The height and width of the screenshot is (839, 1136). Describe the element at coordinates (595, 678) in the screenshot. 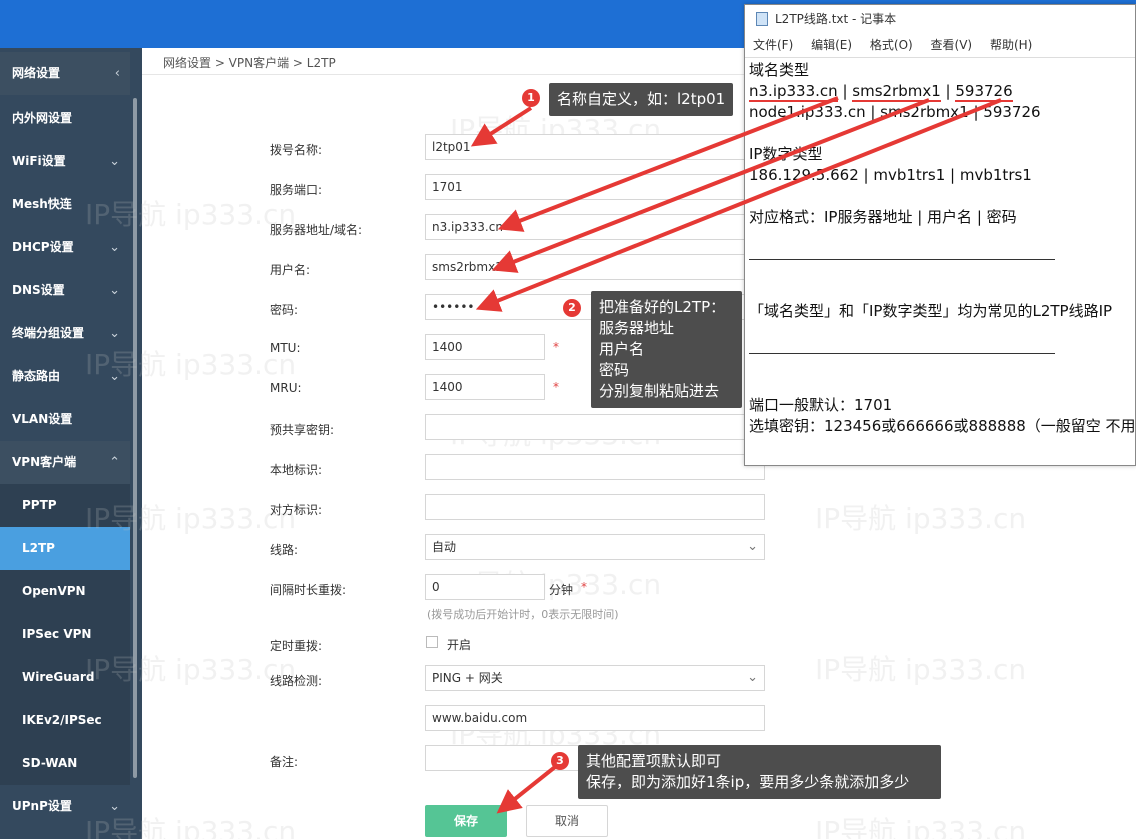

I see `line-check-select: PING + 网关 ⌄` at that location.